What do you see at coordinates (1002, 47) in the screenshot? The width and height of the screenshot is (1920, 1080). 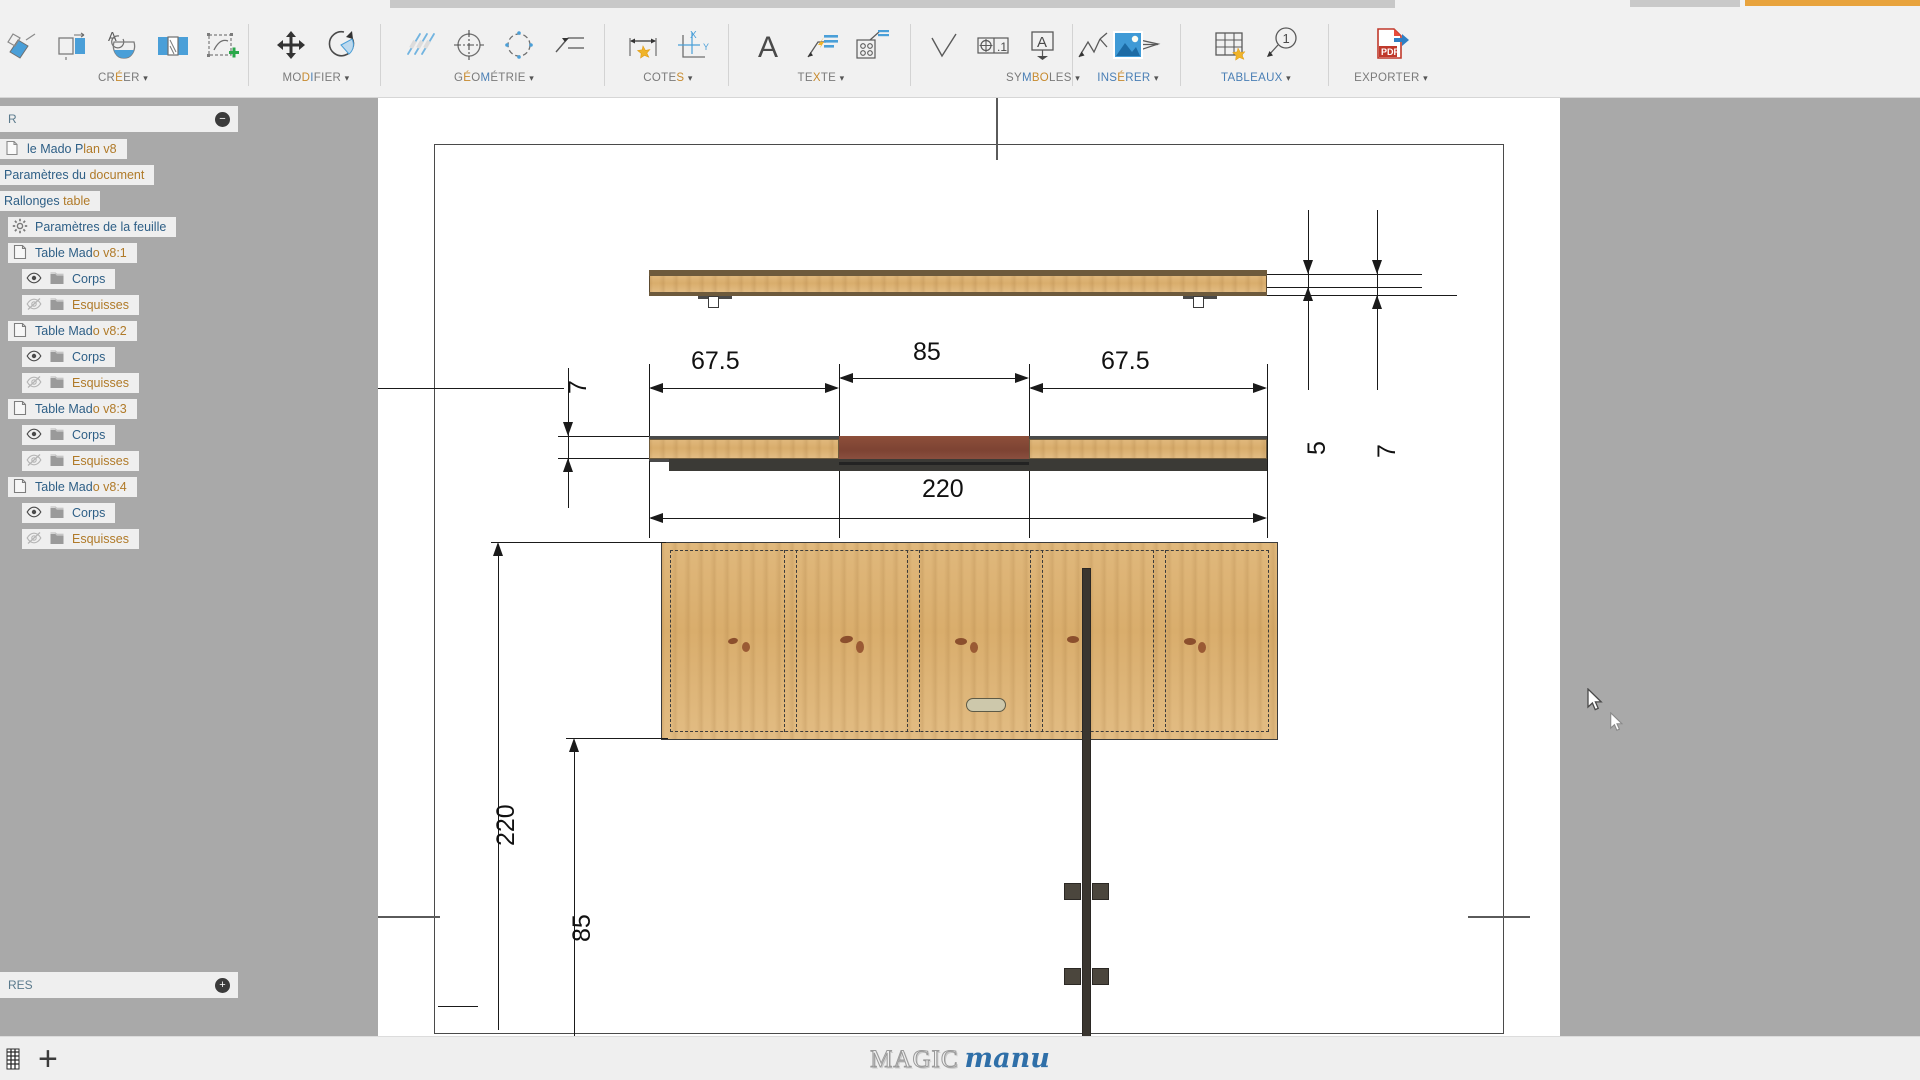 I see `svg-text: .1` at bounding box center [1002, 47].